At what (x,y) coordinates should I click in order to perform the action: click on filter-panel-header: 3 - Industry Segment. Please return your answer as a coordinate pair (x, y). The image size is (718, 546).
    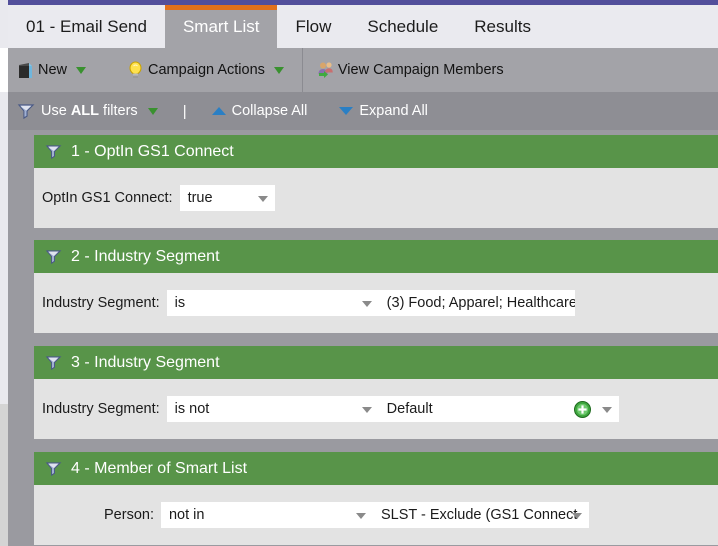
    Looking at the image, I should click on (376, 362).